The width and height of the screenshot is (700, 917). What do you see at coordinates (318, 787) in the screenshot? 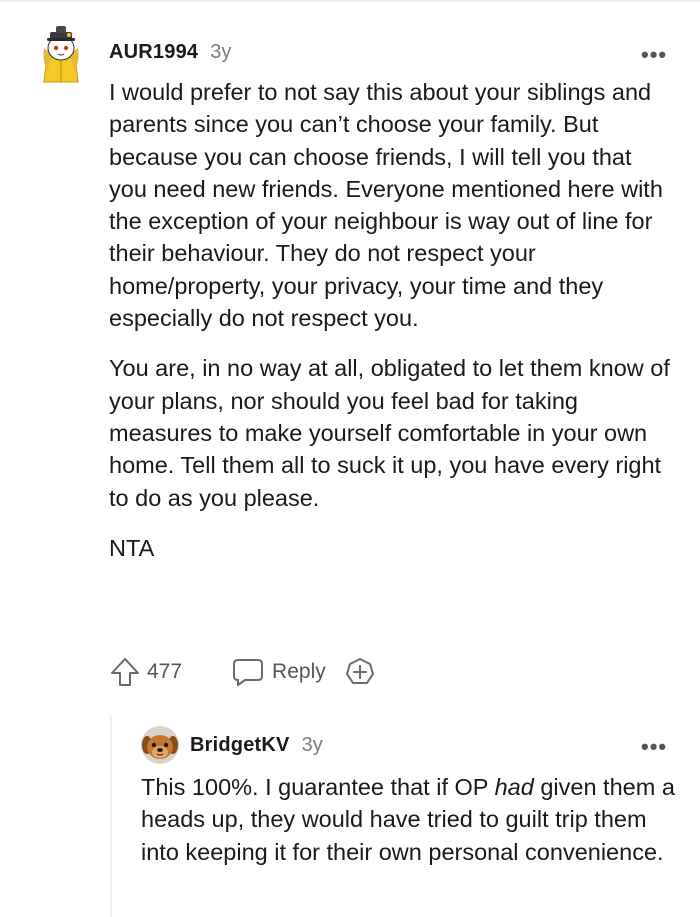
I see `reply-text: This 100%. I guarantee that if OP` at bounding box center [318, 787].